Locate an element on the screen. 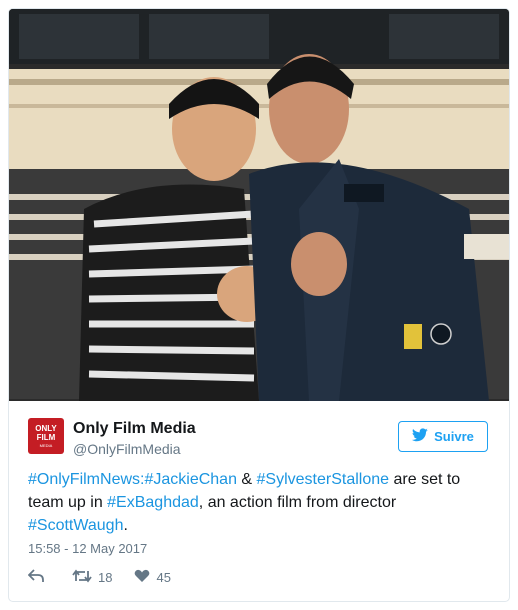  follow-button: Suivre is located at coordinates (443, 436).